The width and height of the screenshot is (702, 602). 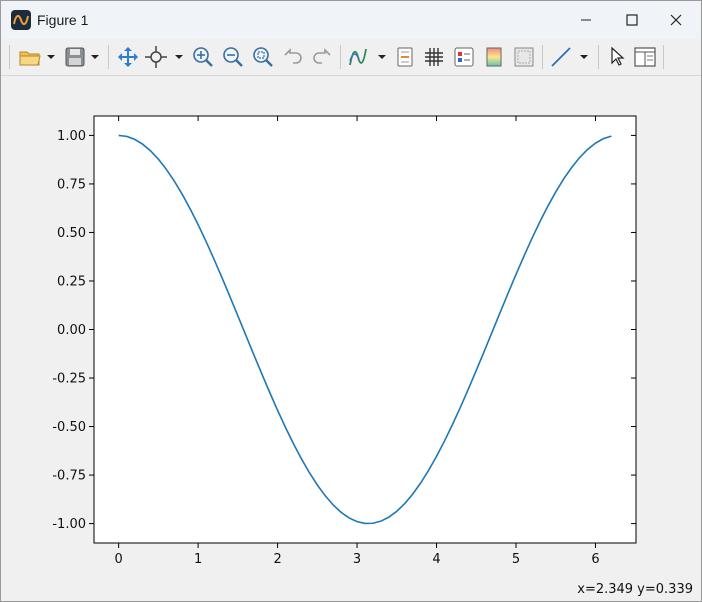 I want to click on pan-move-icon, so click(x=128, y=57).